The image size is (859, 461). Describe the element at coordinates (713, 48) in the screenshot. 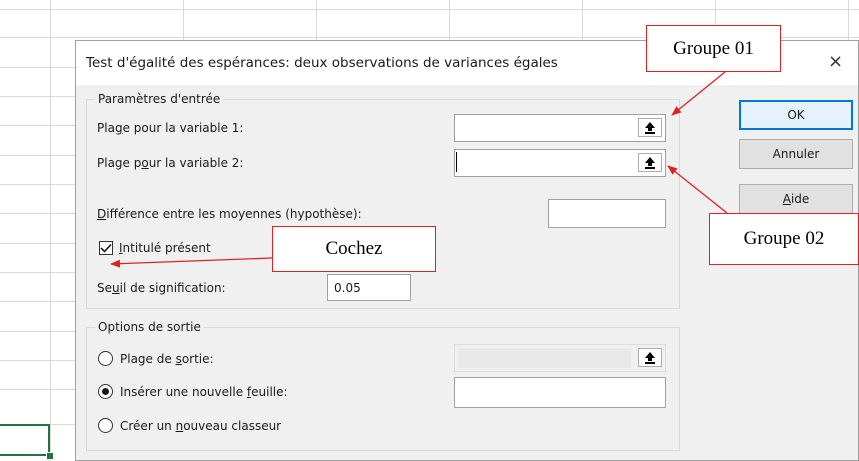

I see `annotation-groupe01: Groupe 01` at that location.